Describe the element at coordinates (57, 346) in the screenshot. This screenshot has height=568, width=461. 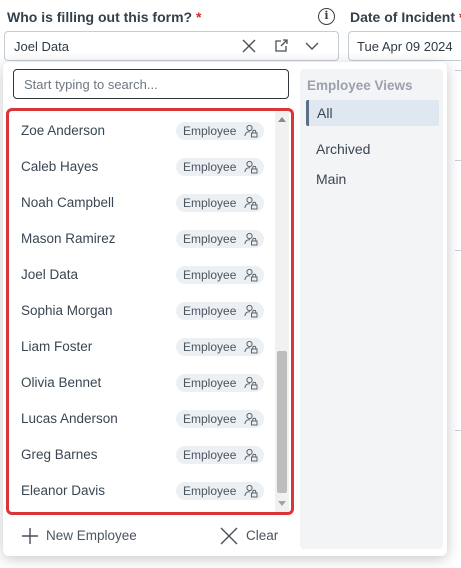
I see `employee-name: Liam Foster` at that location.